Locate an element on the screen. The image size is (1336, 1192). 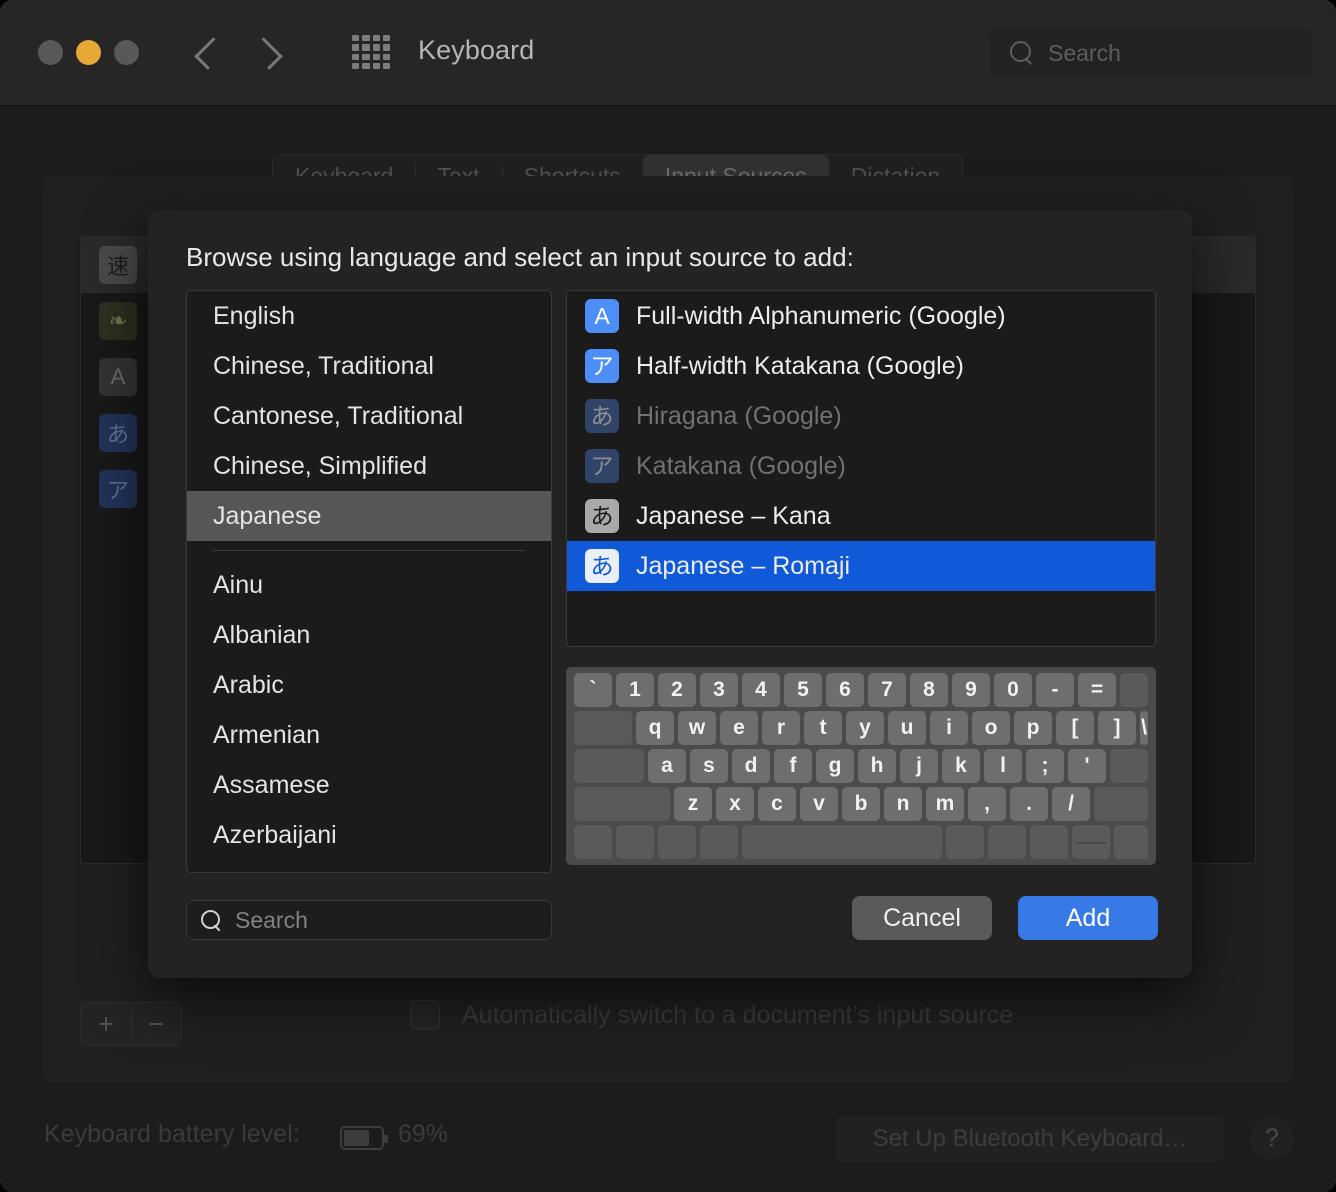
keyboard-preview-key: 3 is located at coordinates (719, 690).